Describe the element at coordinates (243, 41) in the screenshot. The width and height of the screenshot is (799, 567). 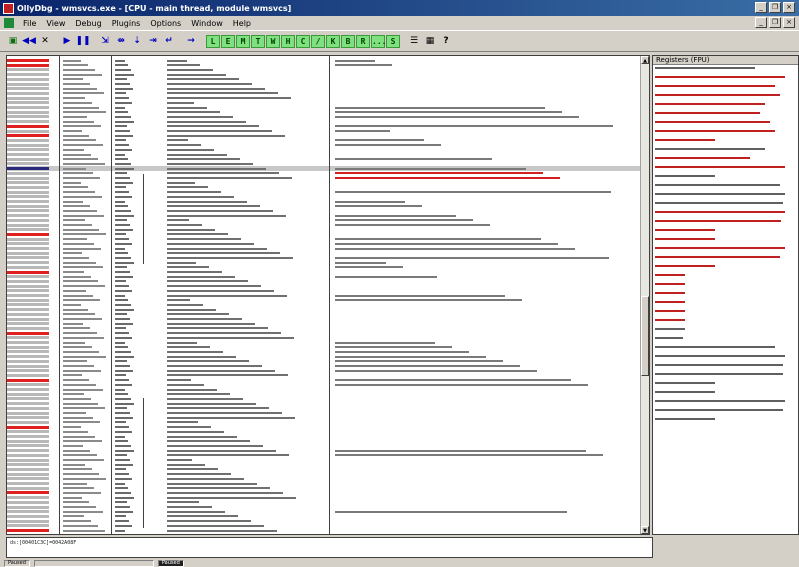
I see `memory-map-button: M` at that location.